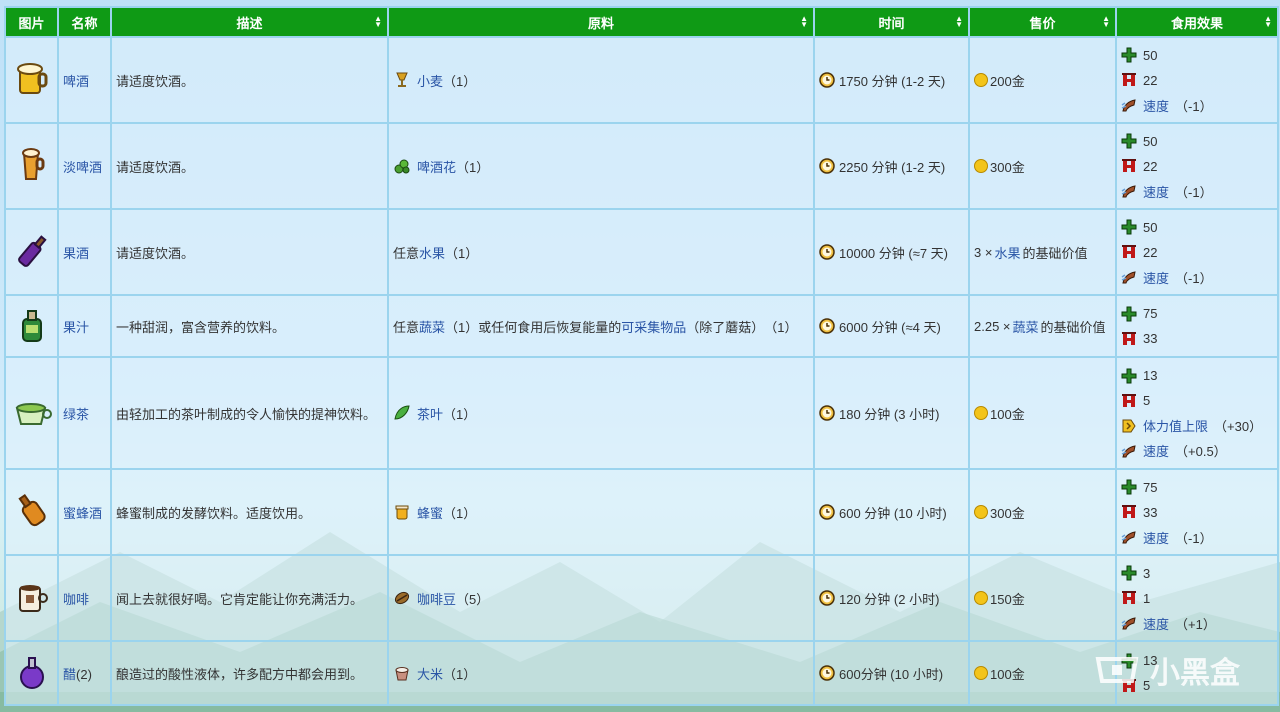 The image size is (1280, 712). I want to click on header-description: 描述 ▲ ▼, so click(249, 22).